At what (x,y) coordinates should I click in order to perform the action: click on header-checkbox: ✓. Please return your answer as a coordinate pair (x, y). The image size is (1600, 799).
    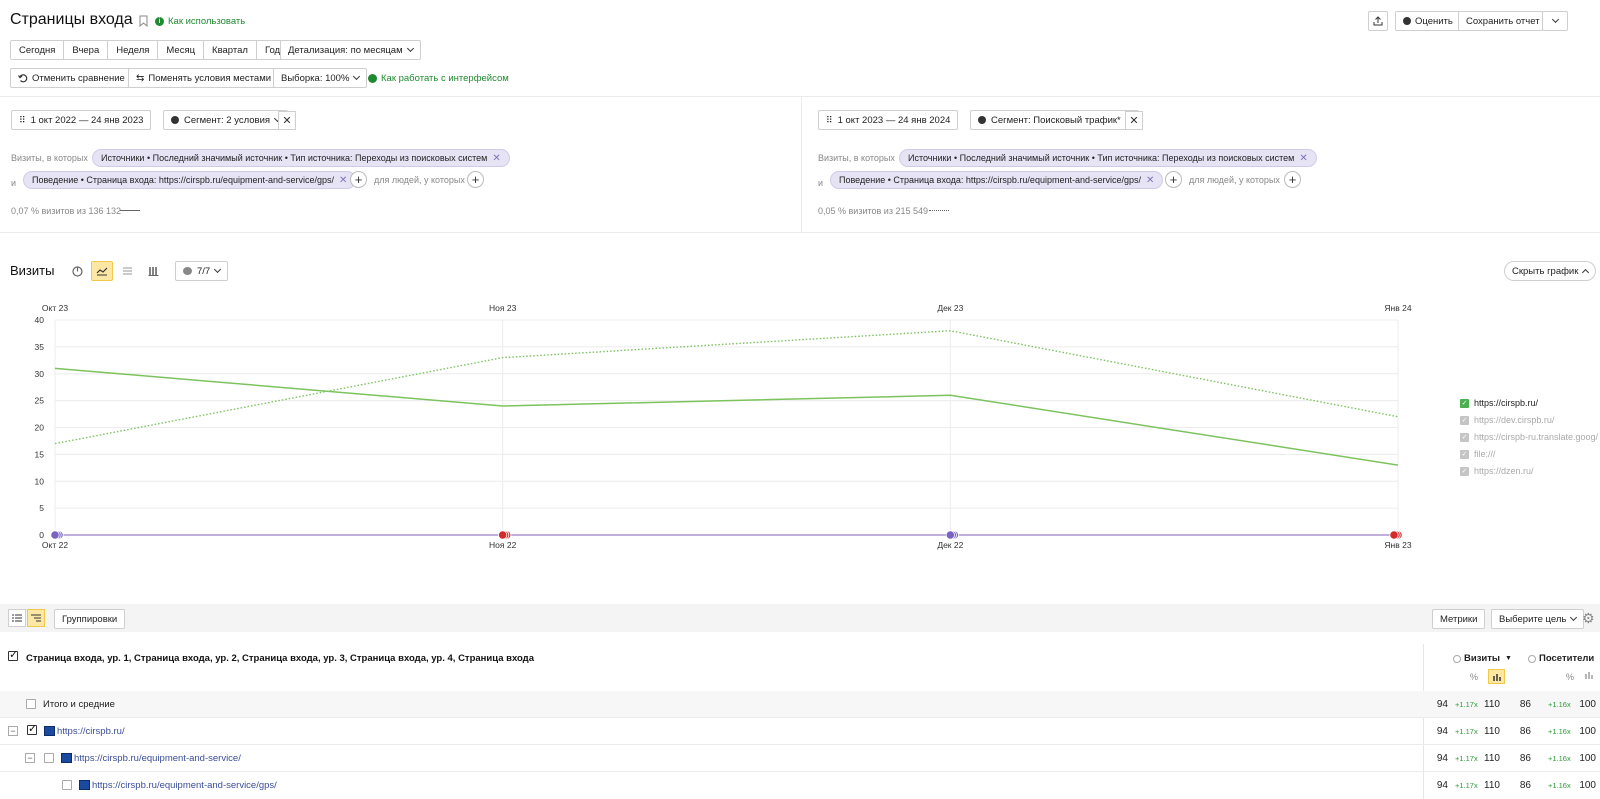
    Looking at the image, I should click on (13, 655).